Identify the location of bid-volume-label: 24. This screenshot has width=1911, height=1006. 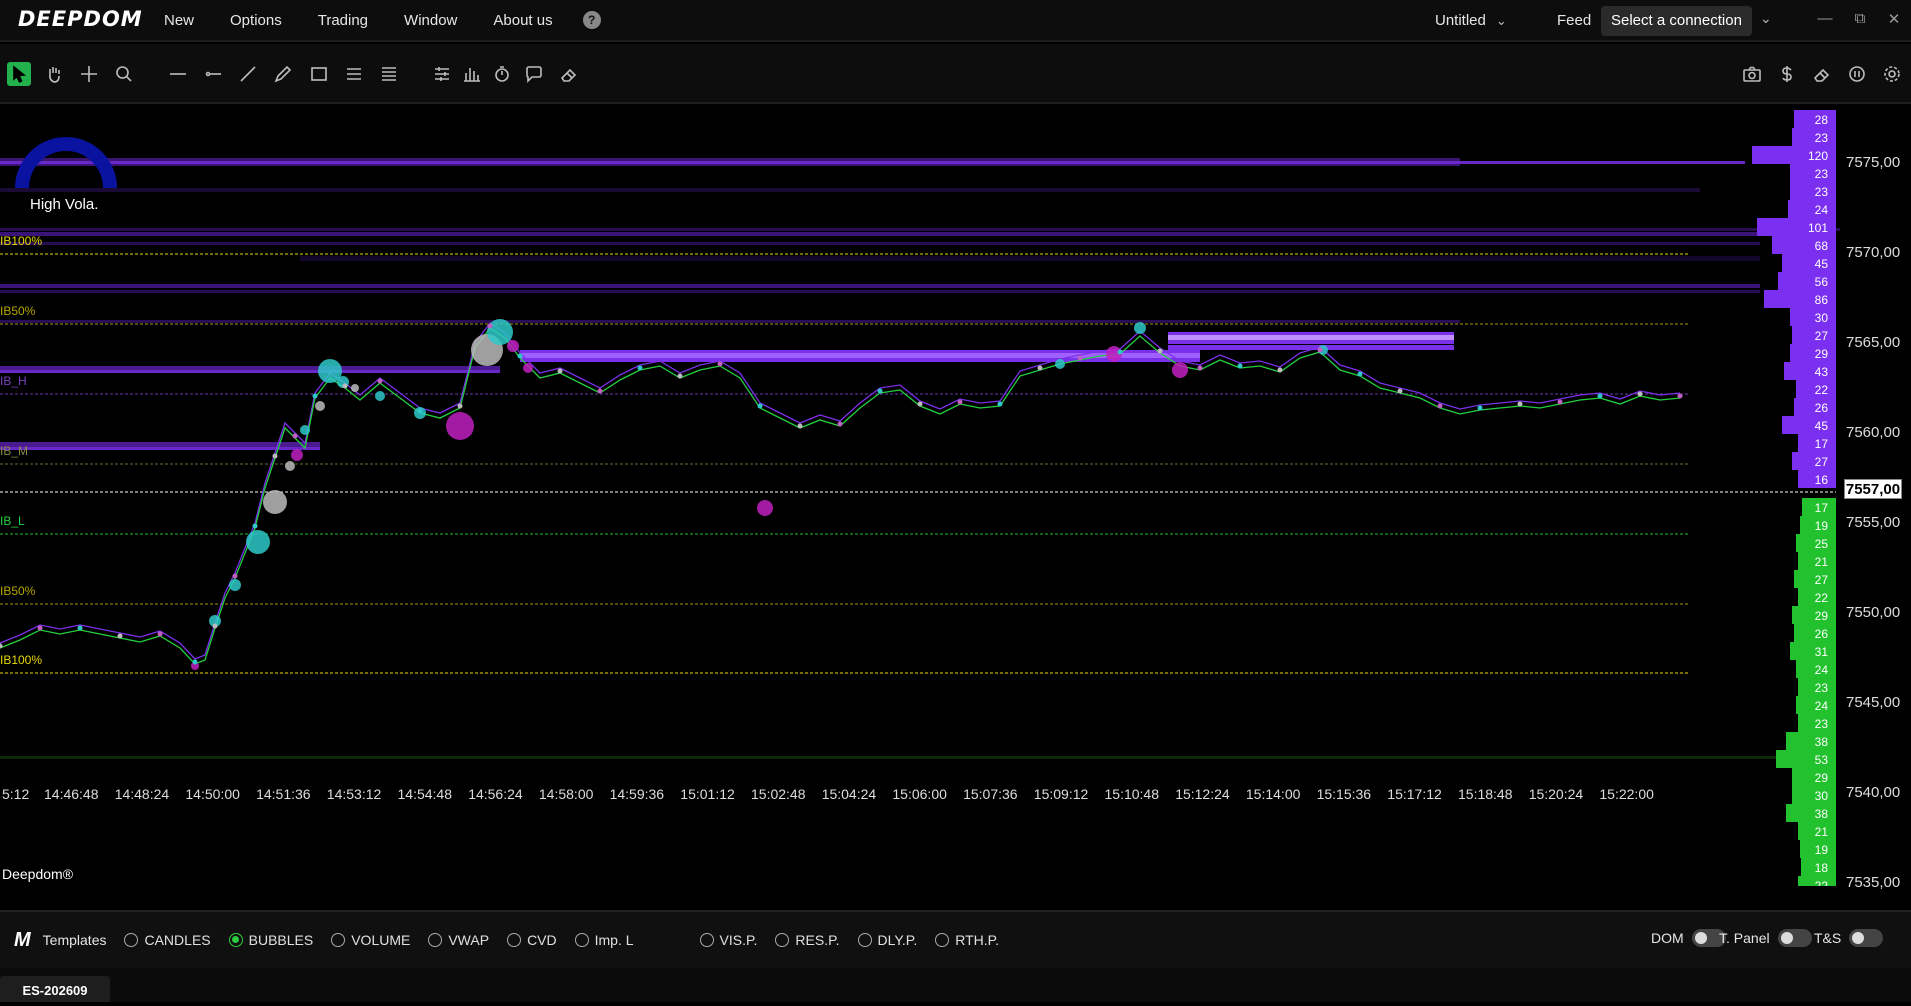
(1822, 706).